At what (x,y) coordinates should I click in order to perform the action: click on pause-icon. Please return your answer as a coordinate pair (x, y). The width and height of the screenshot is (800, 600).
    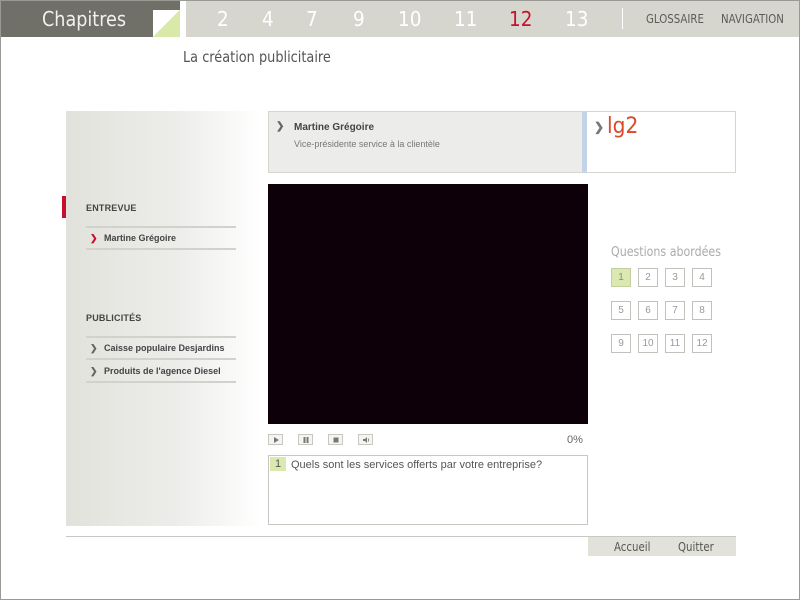
    Looking at the image, I should click on (306, 440).